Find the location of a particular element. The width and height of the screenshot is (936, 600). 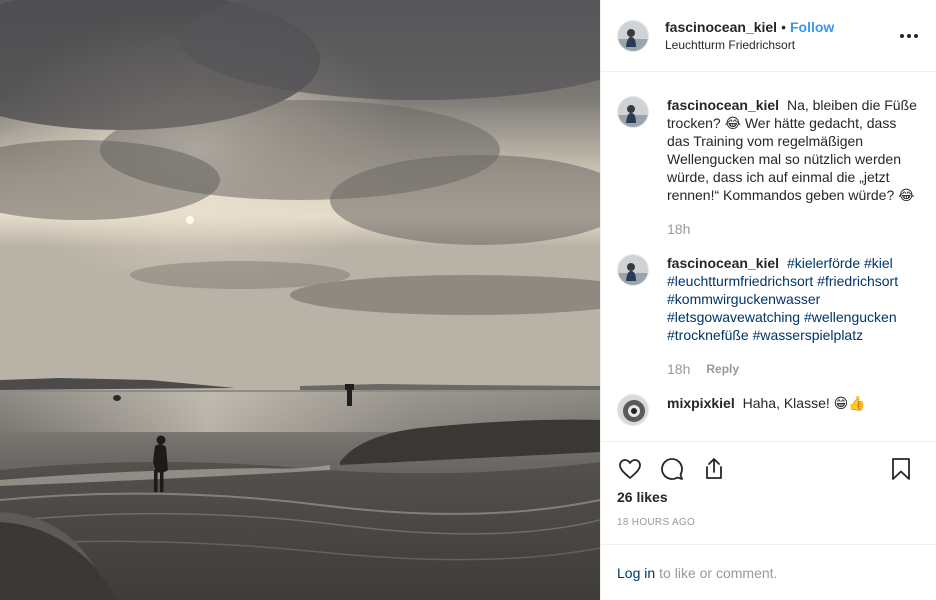

post-timestamp: 18 HOURS AGO is located at coordinates (768, 523).